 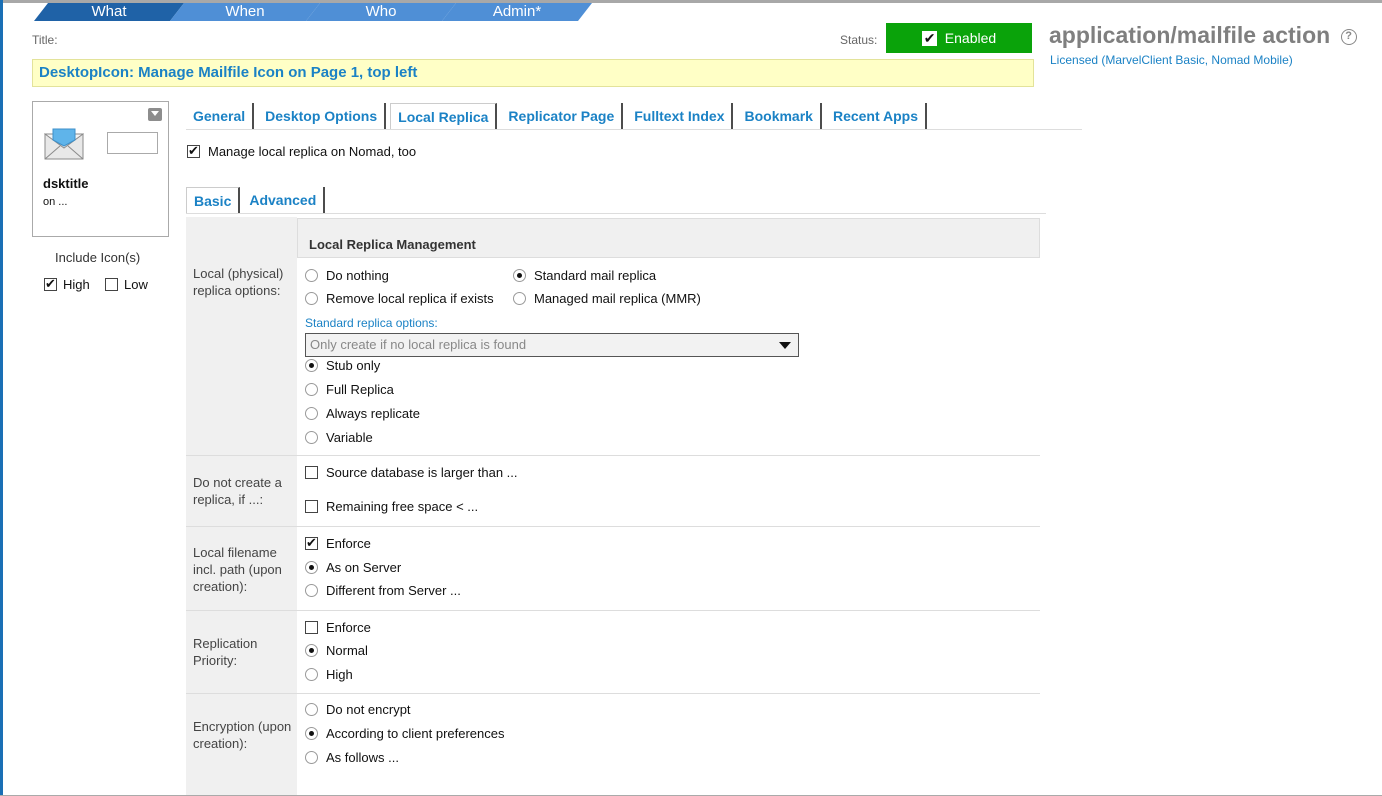 What do you see at coordinates (311, 472) in the screenshot?
I see `source-larger-checkbox` at bounding box center [311, 472].